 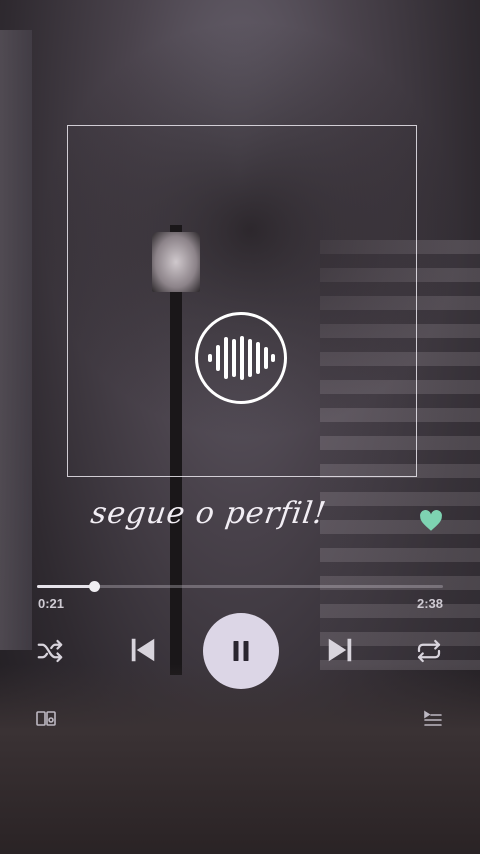 What do you see at coordinates (16, 340) in the screenshot?
I see `background-building-left` at bounding box center [16, 340].